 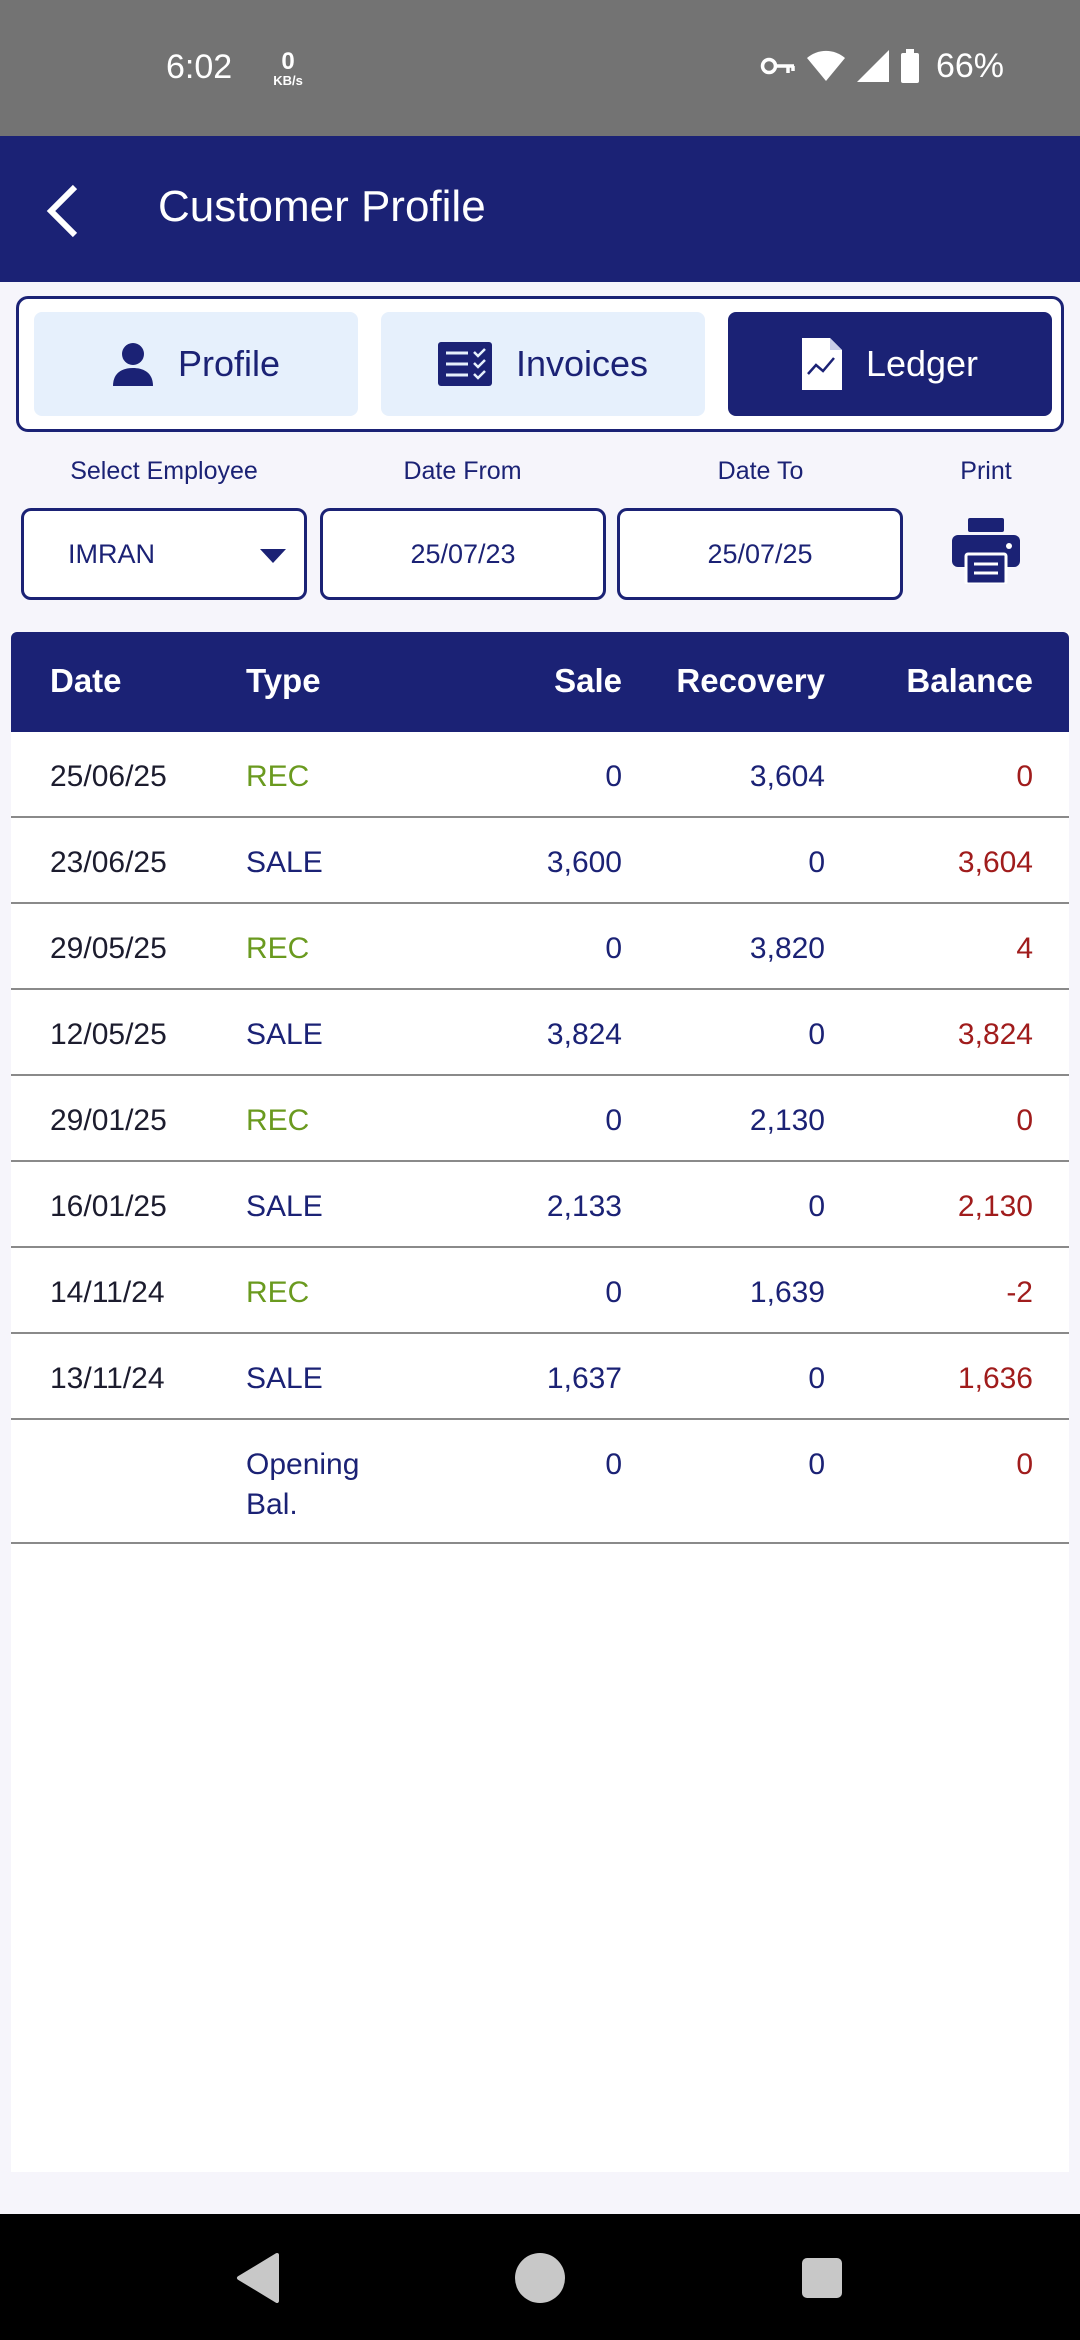 What do you see at coordinates (995, 862) in the screenshot?
I see `cell-balance: 3,604` at bounding box center [995, 862].